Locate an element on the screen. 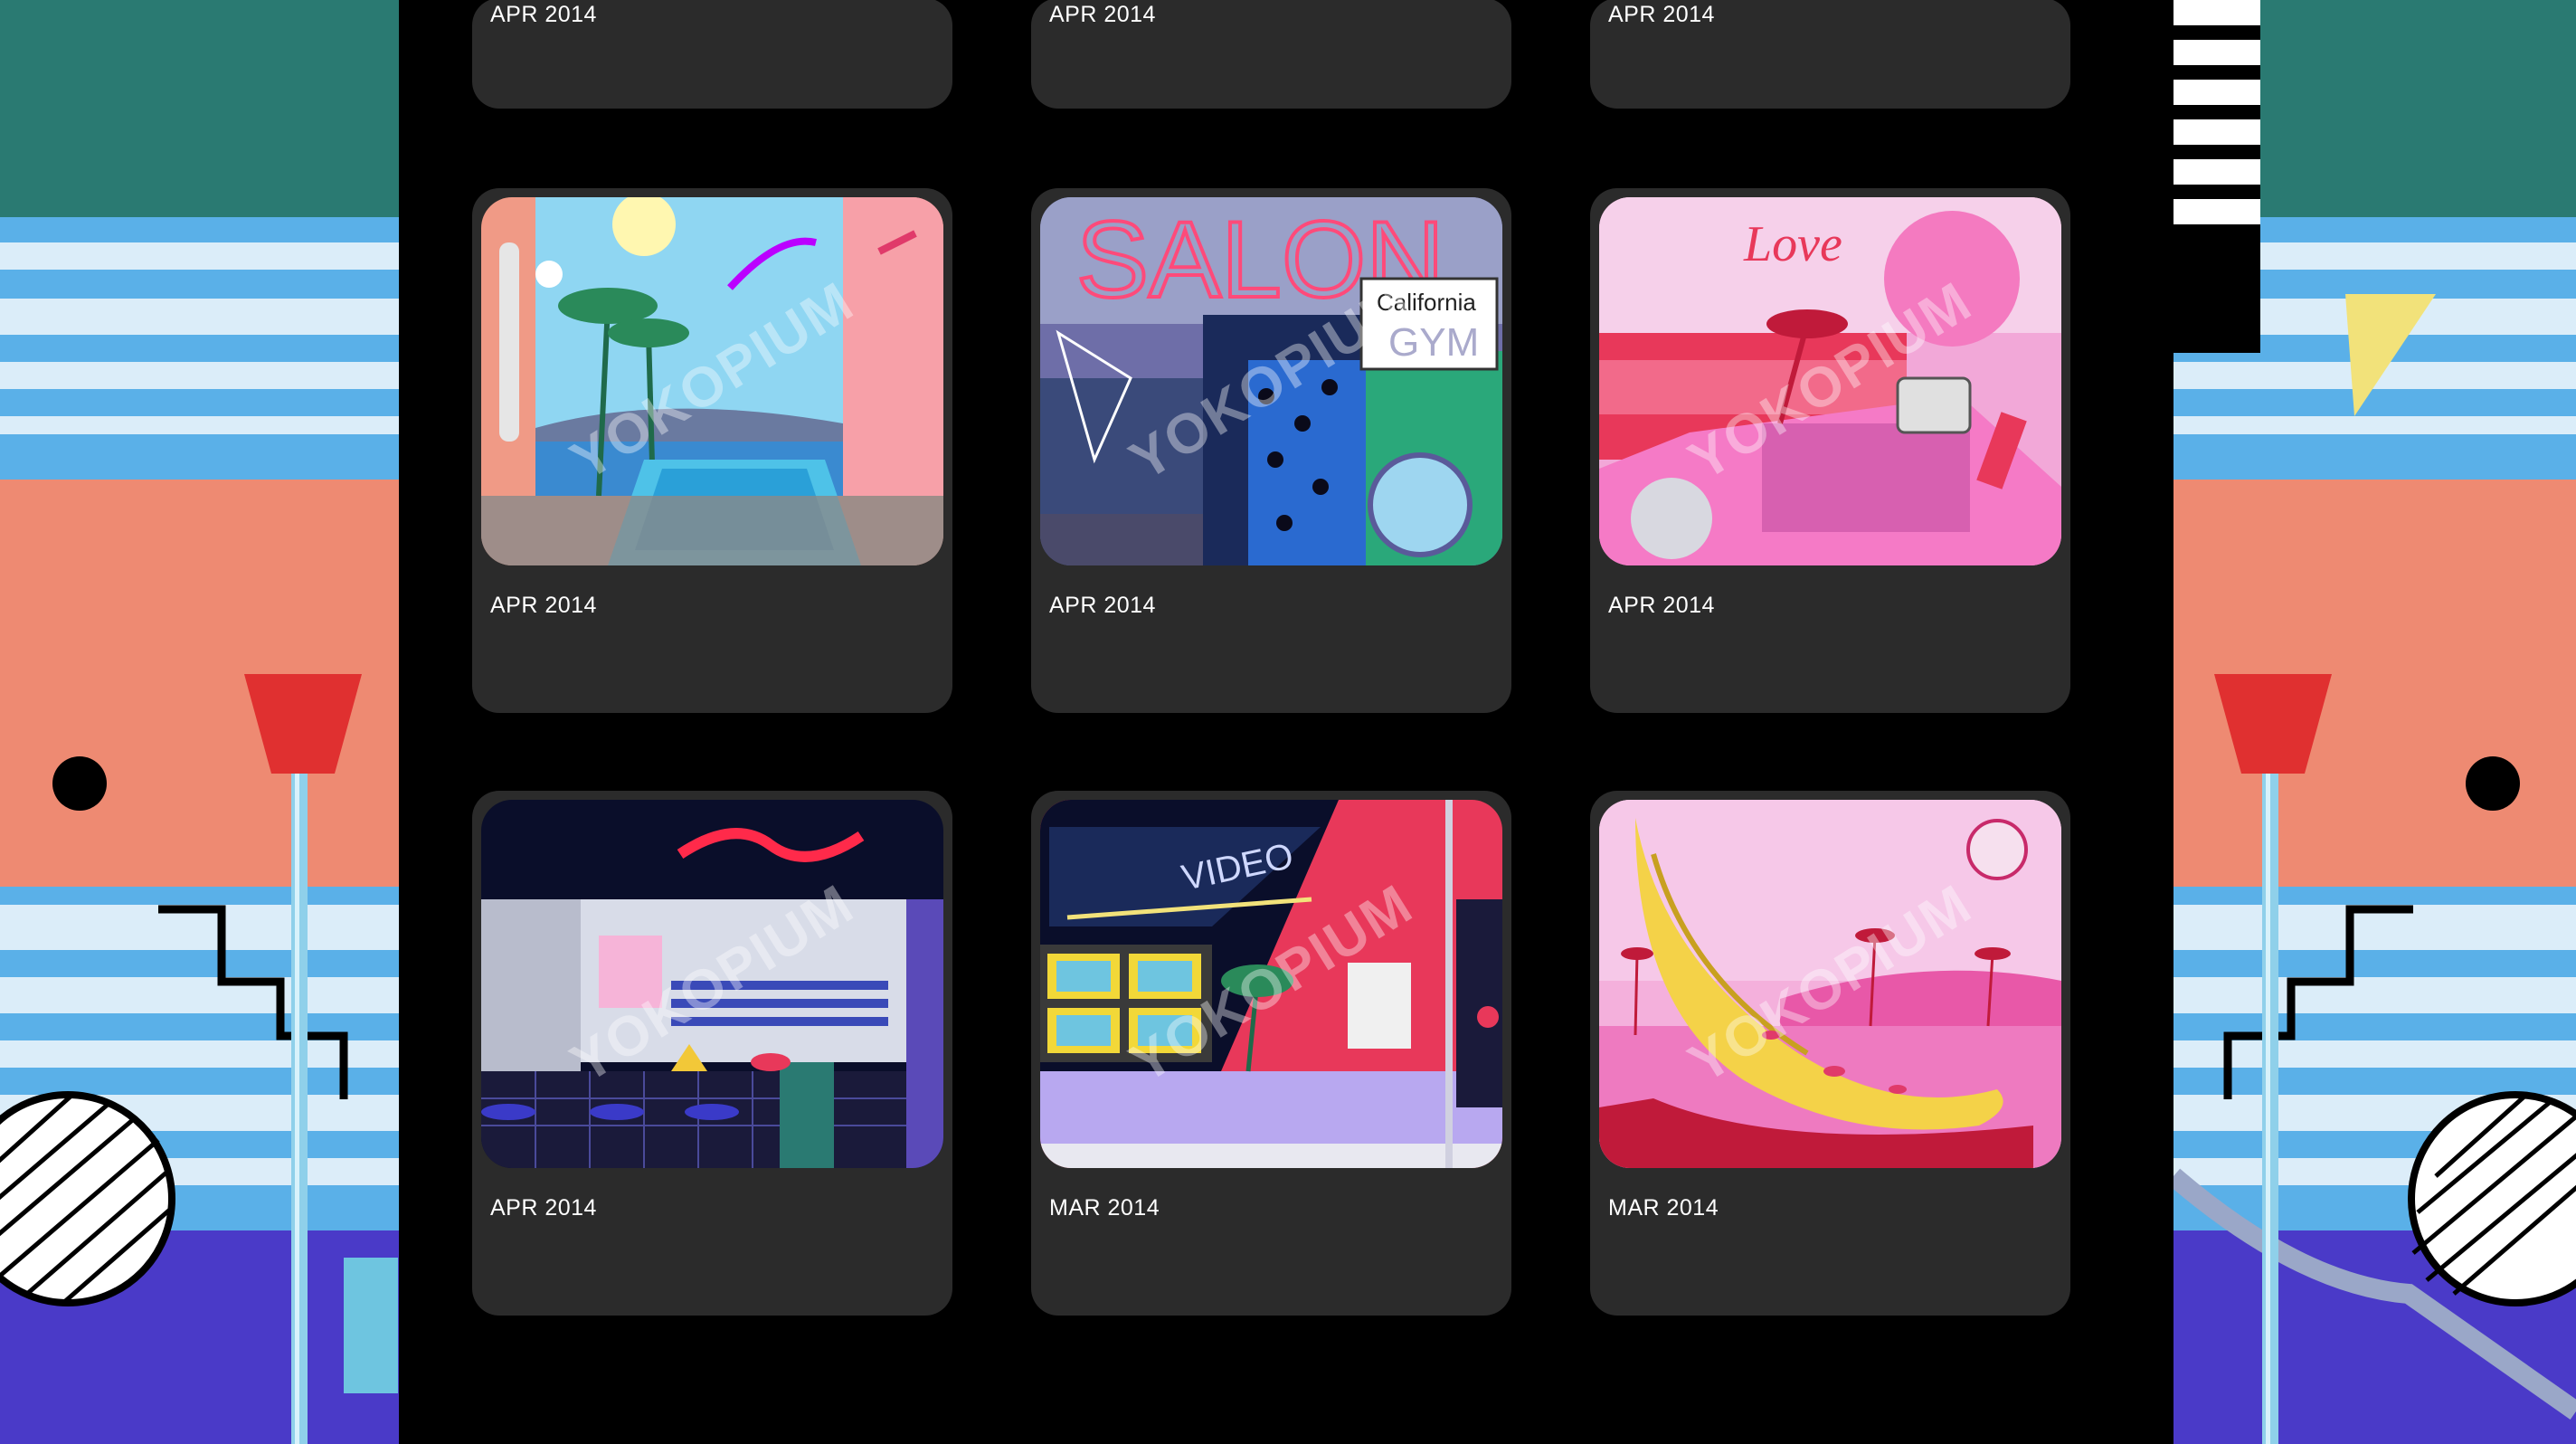 Image resolution: width=2576 pixels, height=1444 pixels. video-store-artwork: VIDEO YOKOPIUM is located at coordinates (1271, 984).